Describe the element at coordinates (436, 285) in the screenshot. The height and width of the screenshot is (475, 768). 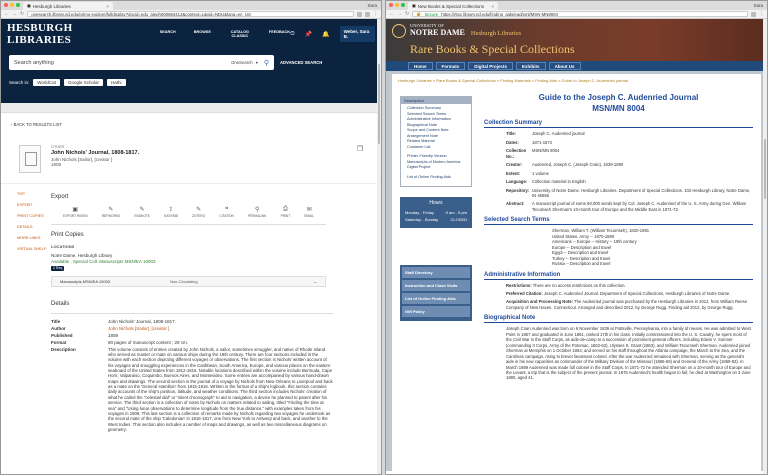
I see `instruction-button: Instruction and Class Visits` at that location.